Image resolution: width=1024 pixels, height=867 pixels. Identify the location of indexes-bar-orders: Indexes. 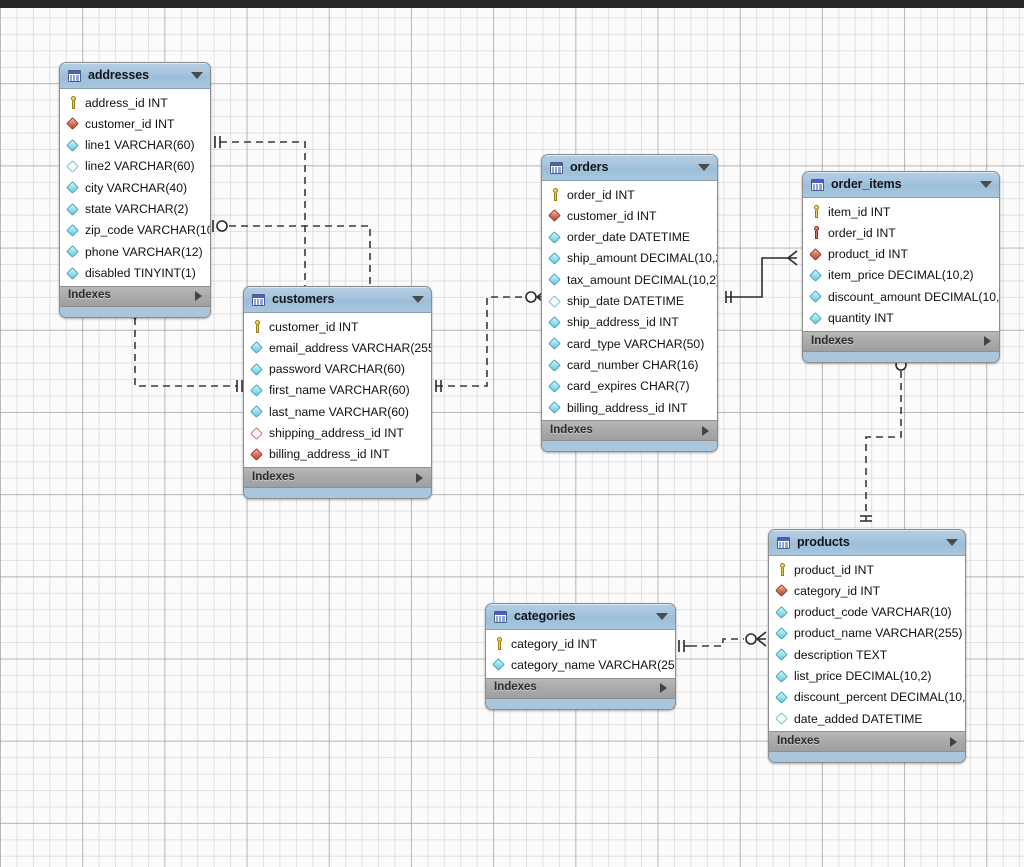
(629, 431).